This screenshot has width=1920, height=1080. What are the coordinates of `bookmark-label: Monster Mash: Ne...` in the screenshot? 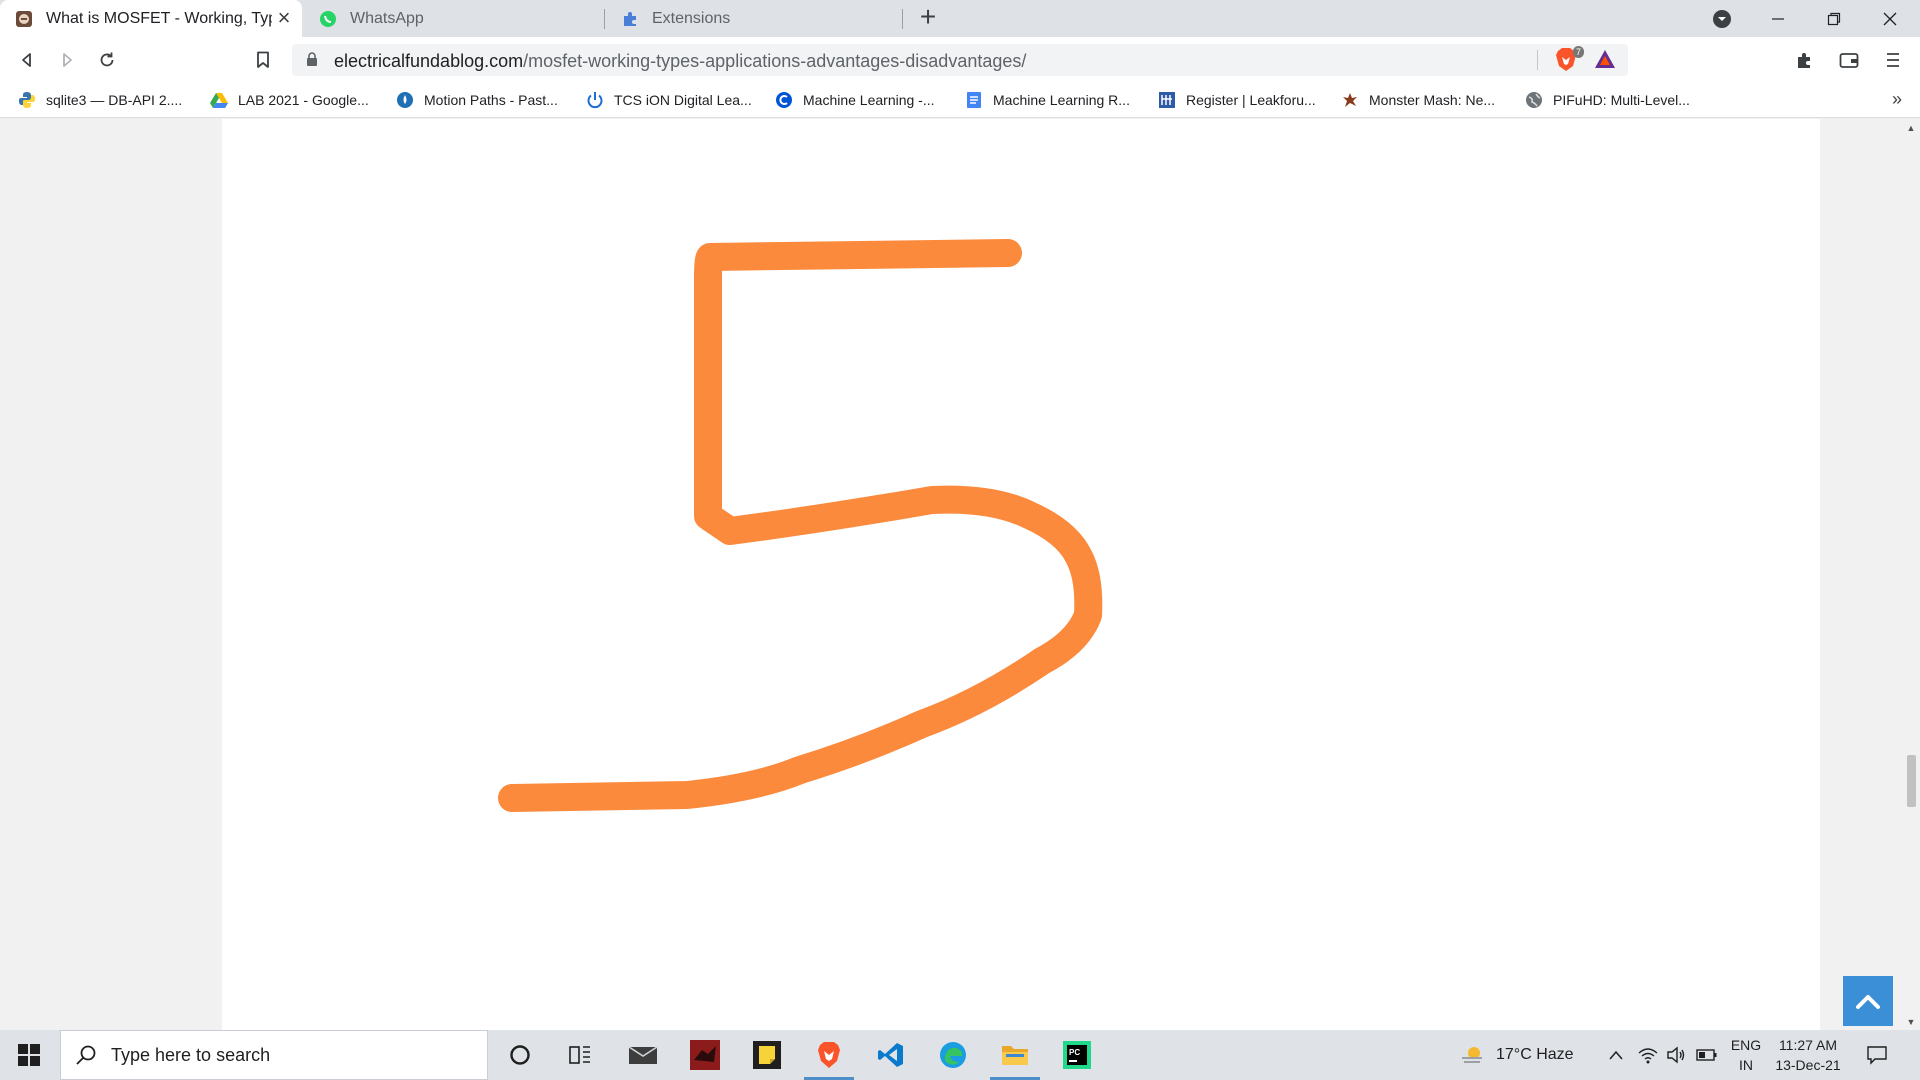 It's located at (1432, 100).